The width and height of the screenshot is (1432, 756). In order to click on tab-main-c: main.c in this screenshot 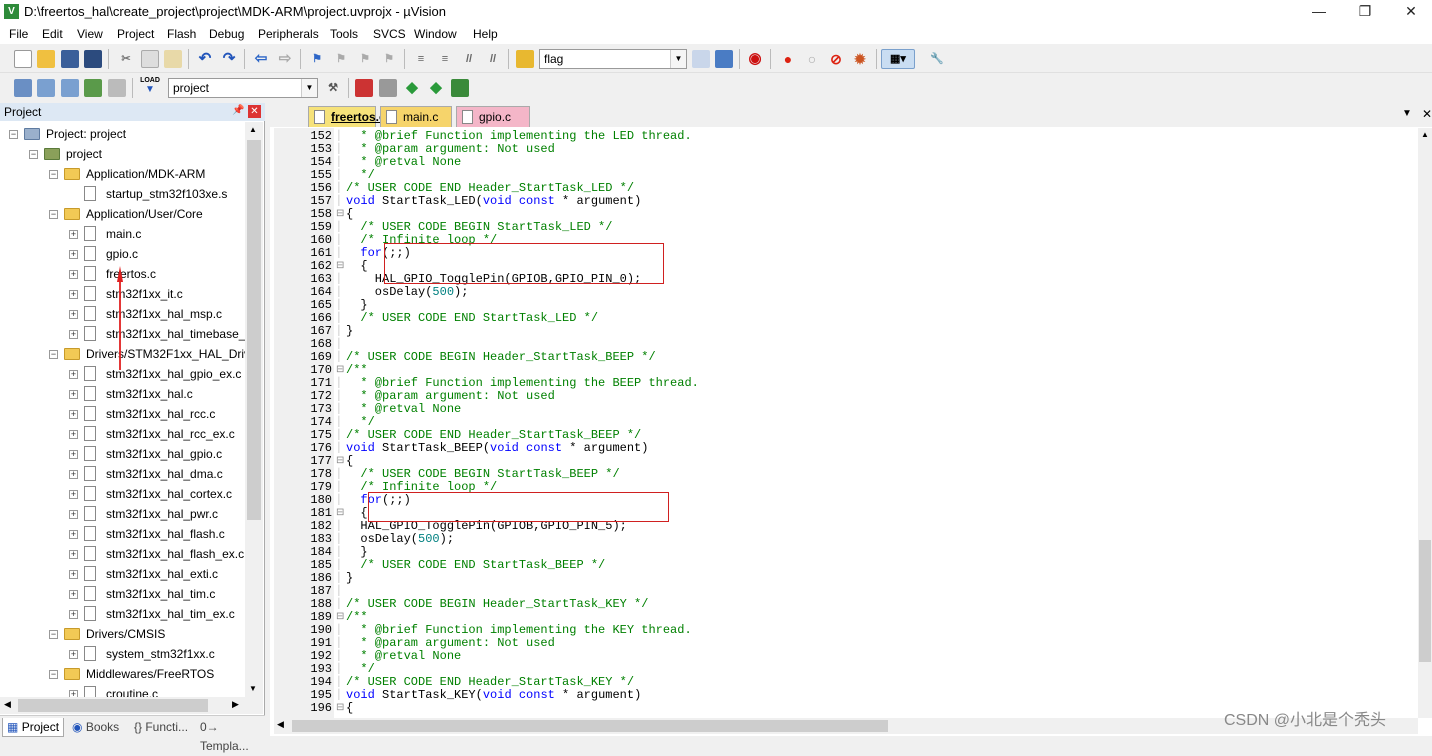, I will do `click(416, 116)`.